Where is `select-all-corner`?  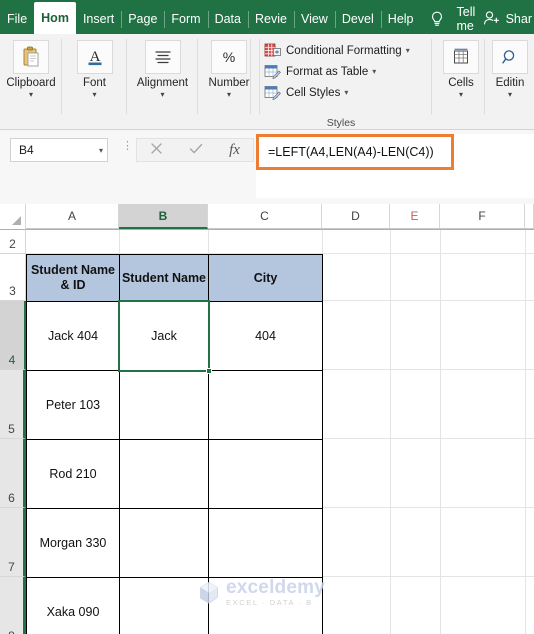 select-all-corner is located at coordinates (13, 217).